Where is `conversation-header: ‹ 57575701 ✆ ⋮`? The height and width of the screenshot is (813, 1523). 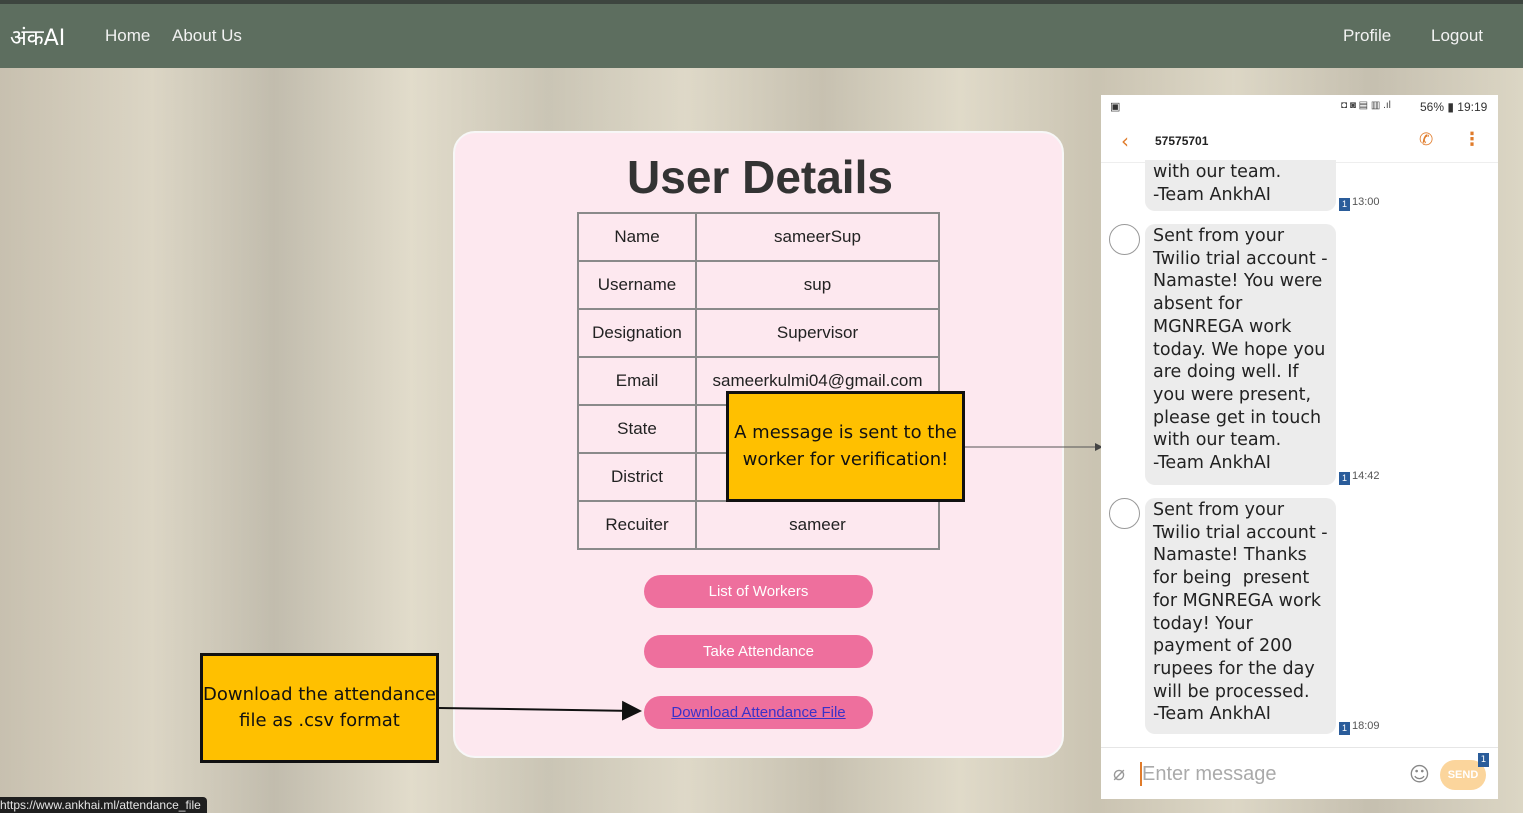
conversation-header: ‹ 57575701 ✆ ⋮ is located at coordinates (1299, 141).